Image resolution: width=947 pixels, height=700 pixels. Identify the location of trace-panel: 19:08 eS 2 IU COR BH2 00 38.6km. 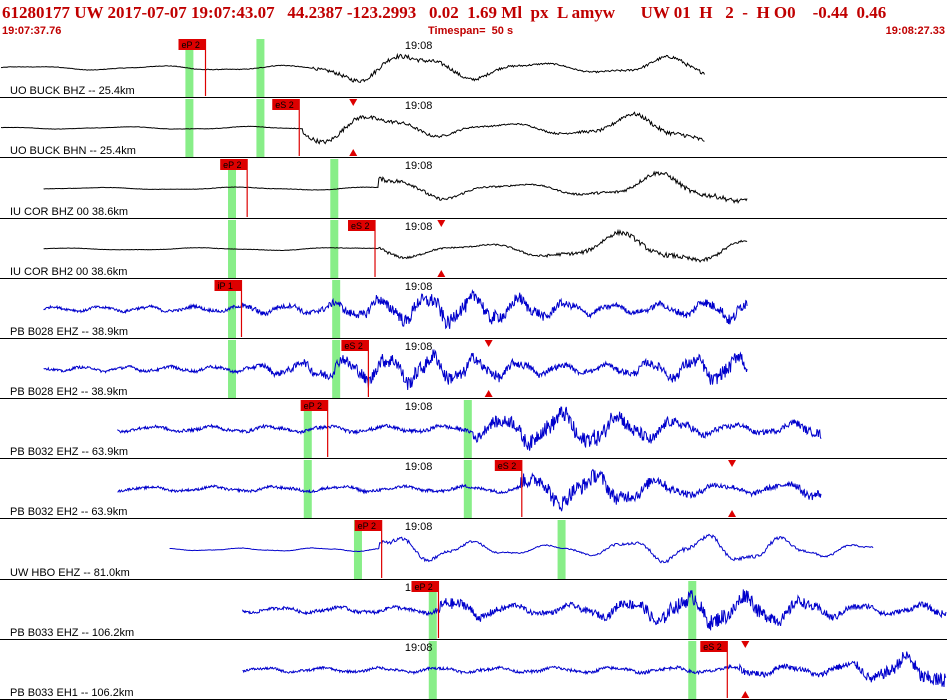
(473, 249).